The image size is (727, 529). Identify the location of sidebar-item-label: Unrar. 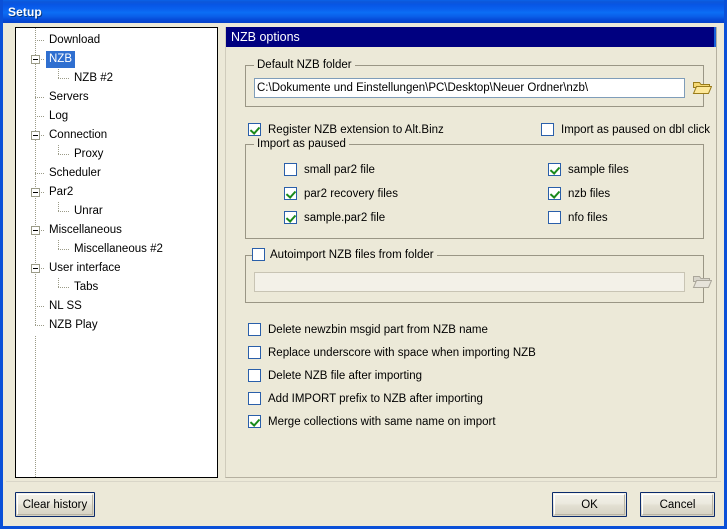
(88, 211).